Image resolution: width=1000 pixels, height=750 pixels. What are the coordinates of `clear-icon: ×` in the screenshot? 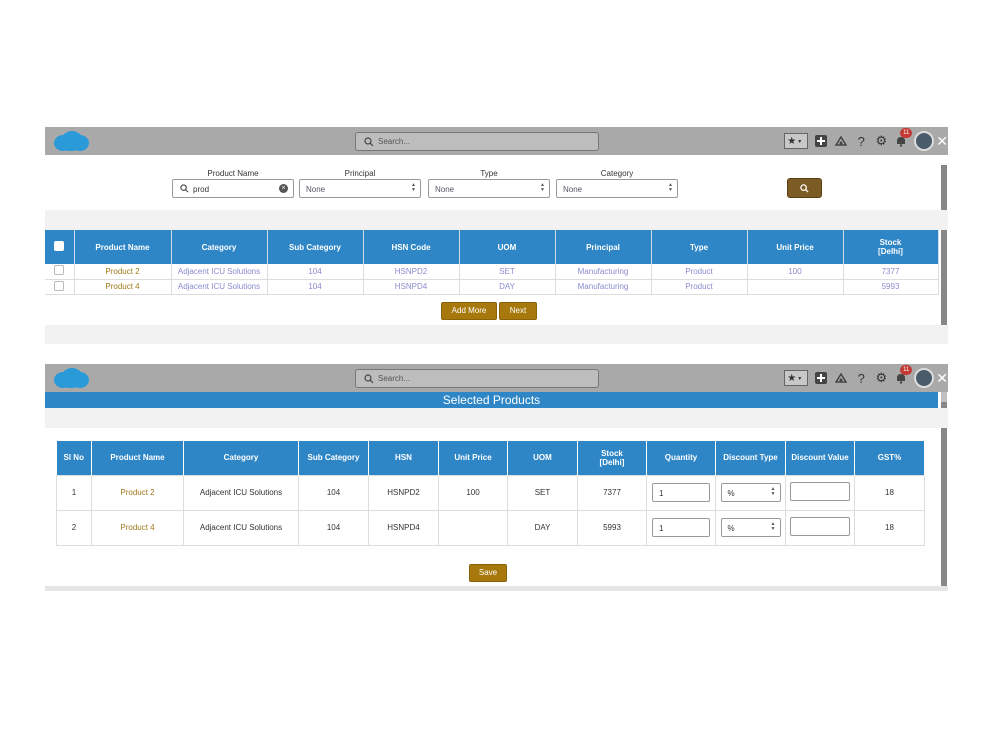 It's located at (283, 188).